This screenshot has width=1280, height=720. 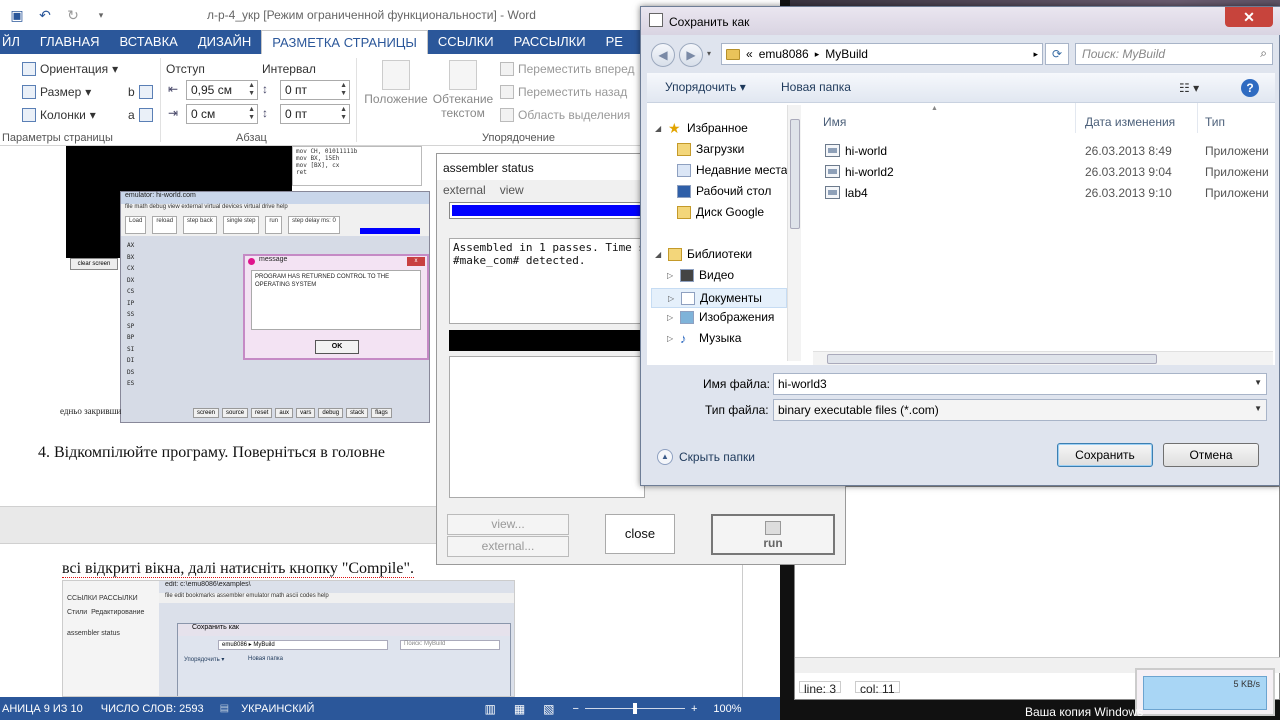 What do you see at coordinates (675, 254) in the screenshot?
I see `libraries-icon` at bounding box center [675, 254].